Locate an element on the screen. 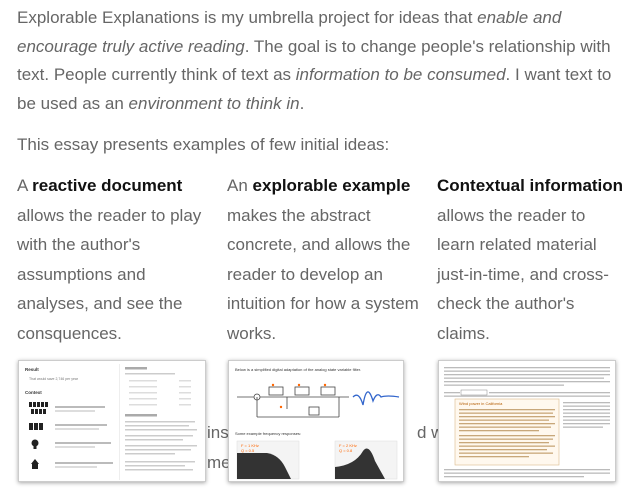  intro-emphasis-3: environment to think in is located at coordinates (214, 103).